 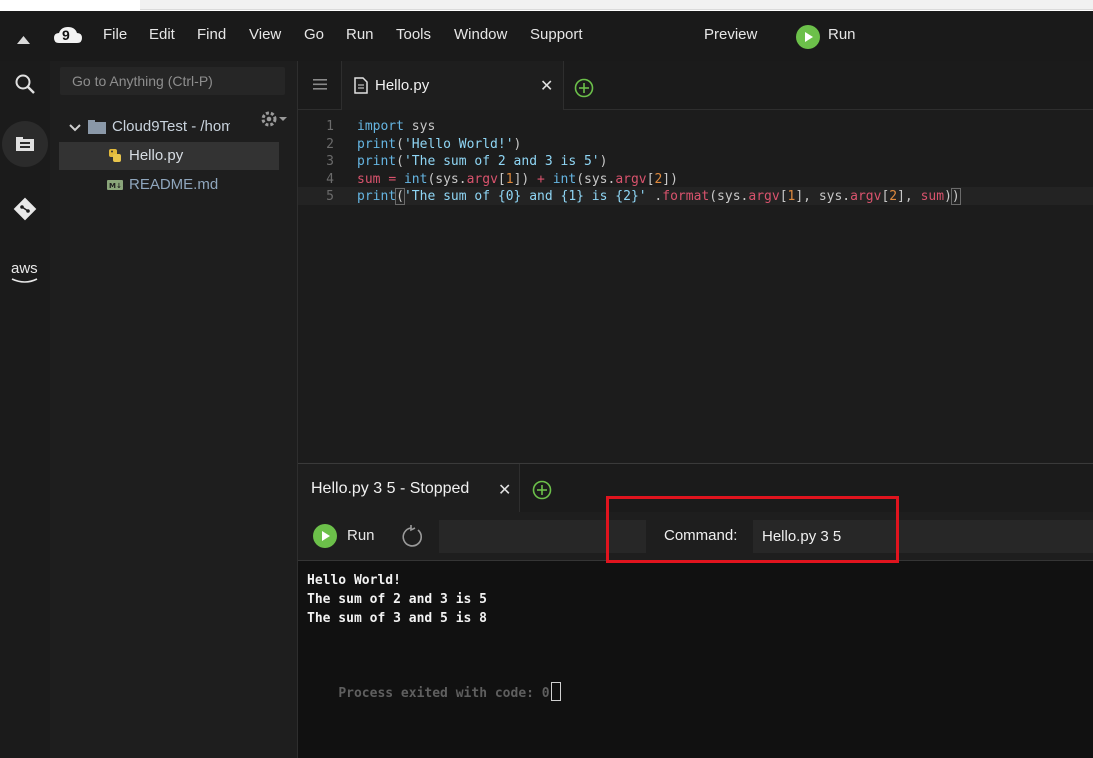 What do you see at coordinates (546, 5) in the screenshot?
I see `browser-edge` at bounding box center [546, 5].